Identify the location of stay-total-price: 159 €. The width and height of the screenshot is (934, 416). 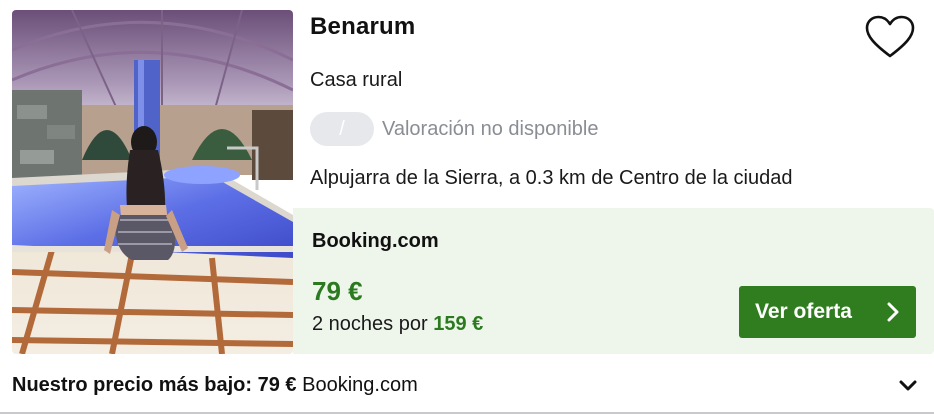
(458, 324).